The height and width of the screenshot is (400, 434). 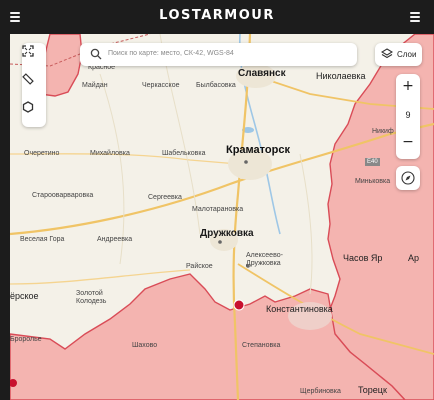 What do you see at coordinates (417, 17) in the screenshot?
I see `right-menu-button` at bounding box center [417, 17].